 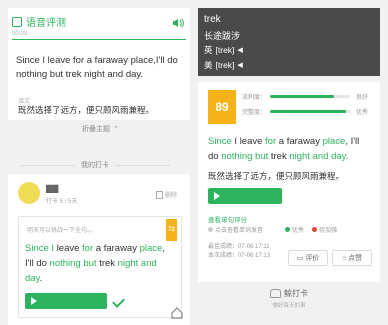 What do you see at coordinates (208, 65) in the screenshot?
I see `us-label: 美` at bounding box center [208, 65].